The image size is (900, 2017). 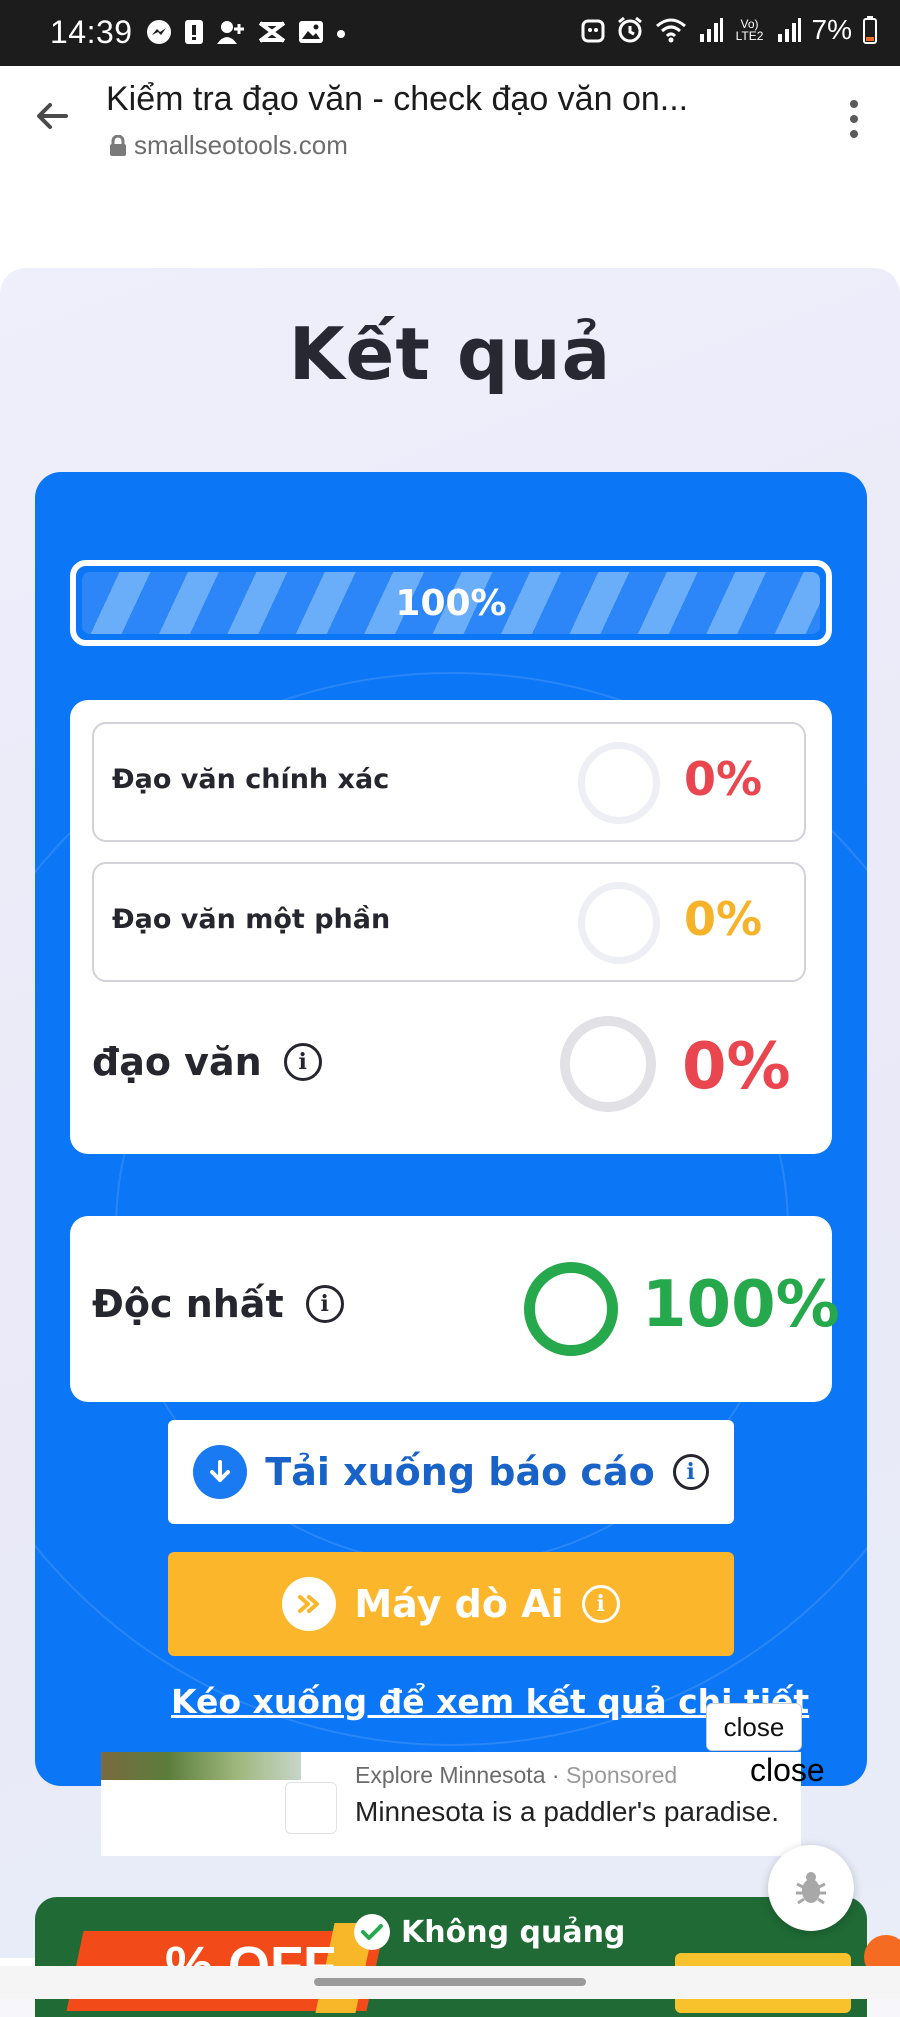 What do you see at coordinates (201, 1766) in the screenshot?
I see `ad-image` at bounding box center [201, 1766].